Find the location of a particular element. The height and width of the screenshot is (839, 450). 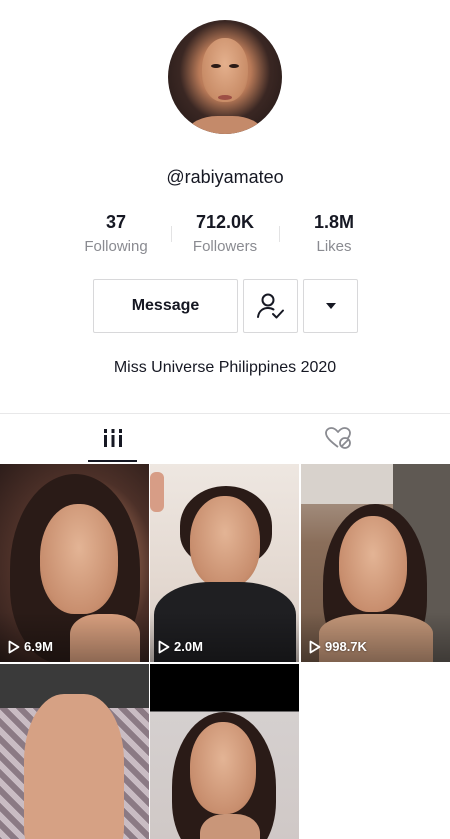

view-count-text: 998.7K is located at coordinates (346, 646).